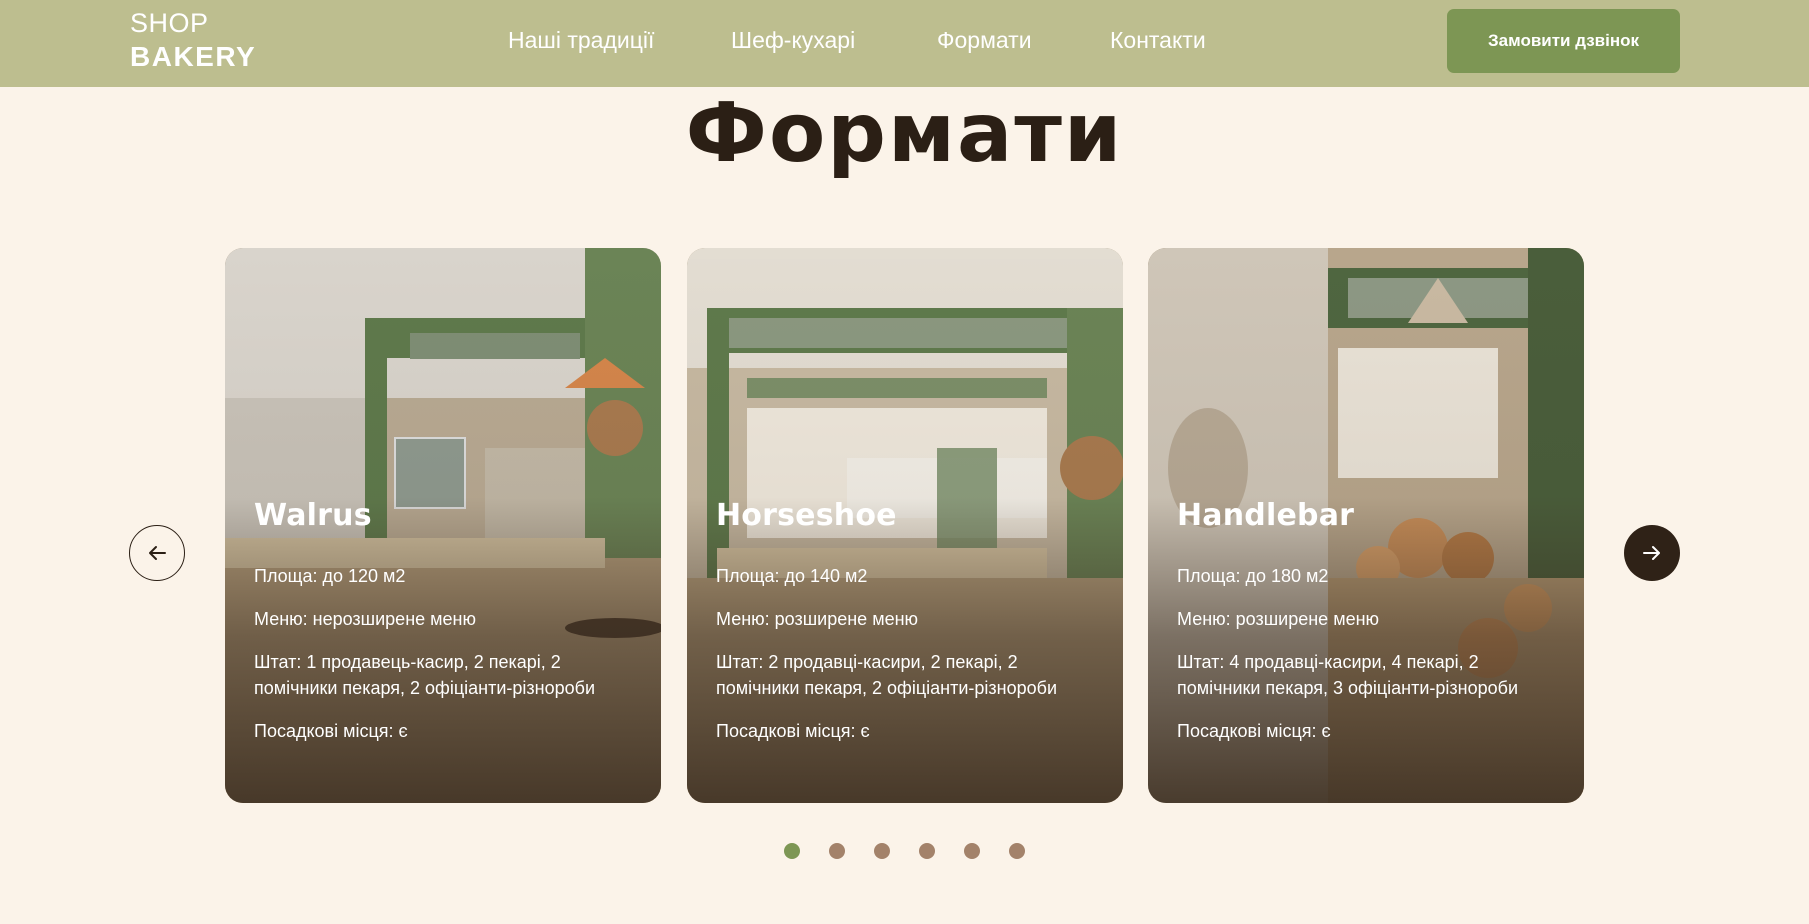 The width and height of the screenshot is (1809, 924). Describe the element at coordinates (1266, 515) in the screenshot. I see `card-title: Handlebar` at that location.